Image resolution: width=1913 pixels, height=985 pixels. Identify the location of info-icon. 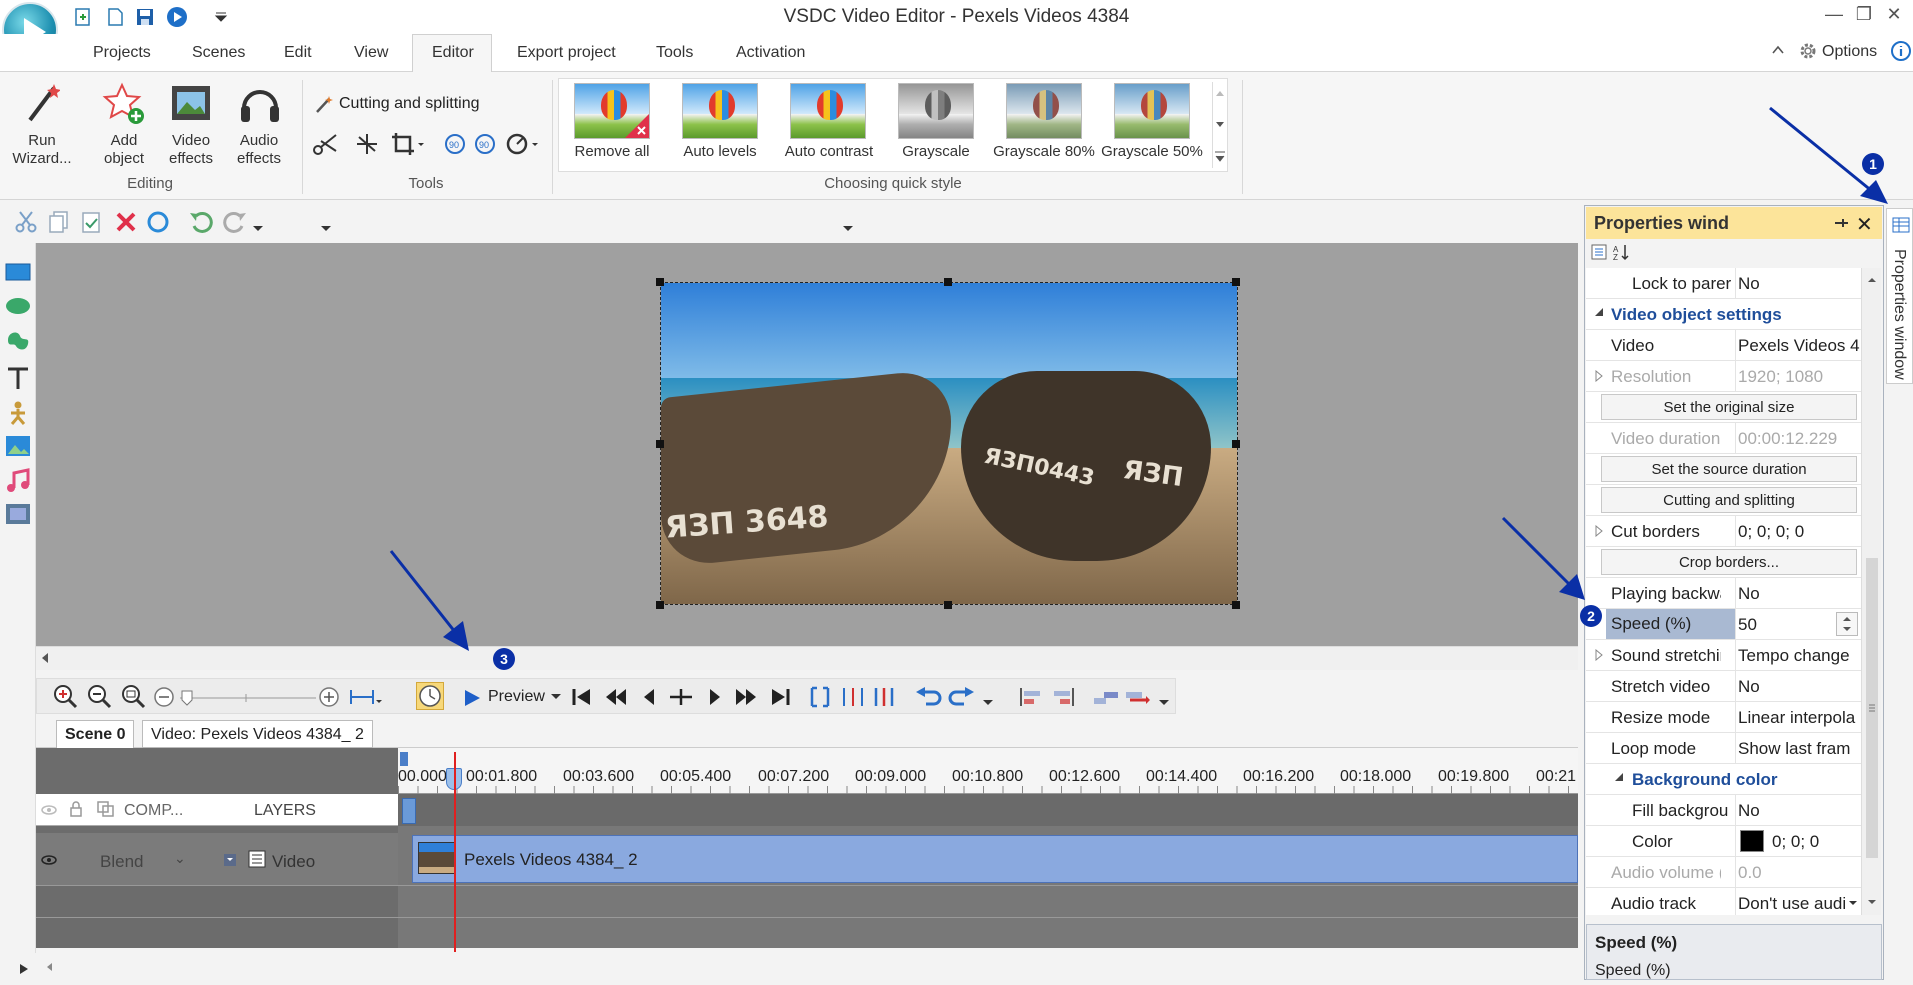
(1901, 51).